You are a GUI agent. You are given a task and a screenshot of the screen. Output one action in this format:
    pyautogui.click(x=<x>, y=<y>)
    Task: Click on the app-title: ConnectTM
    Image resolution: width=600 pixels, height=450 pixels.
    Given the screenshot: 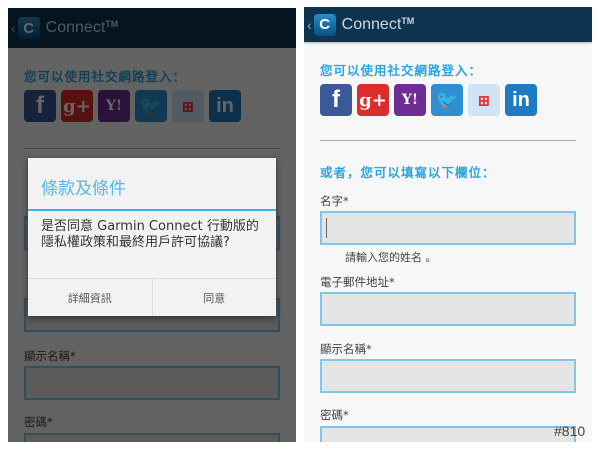 What is the action you would take?
    pyautogui.click(x=378, y=25)
    